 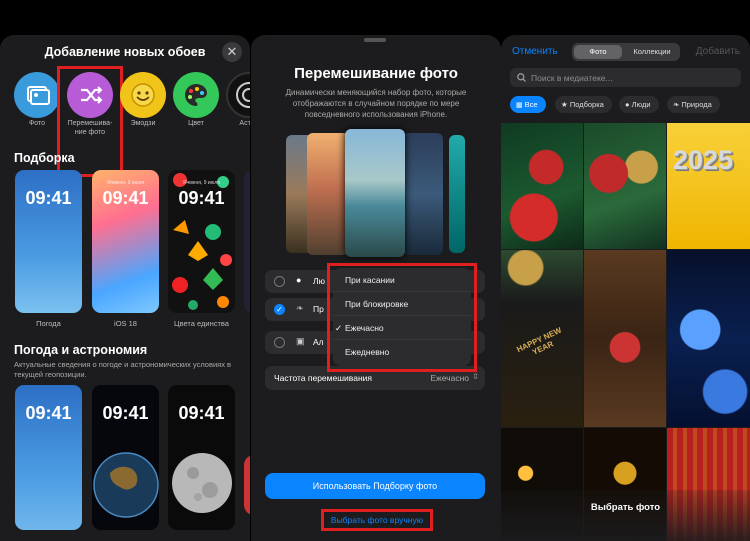 What do you see at coordinates (703, 160) in the screenshot?
I see `tile-text: 2025` at bounding box center [703, 160].